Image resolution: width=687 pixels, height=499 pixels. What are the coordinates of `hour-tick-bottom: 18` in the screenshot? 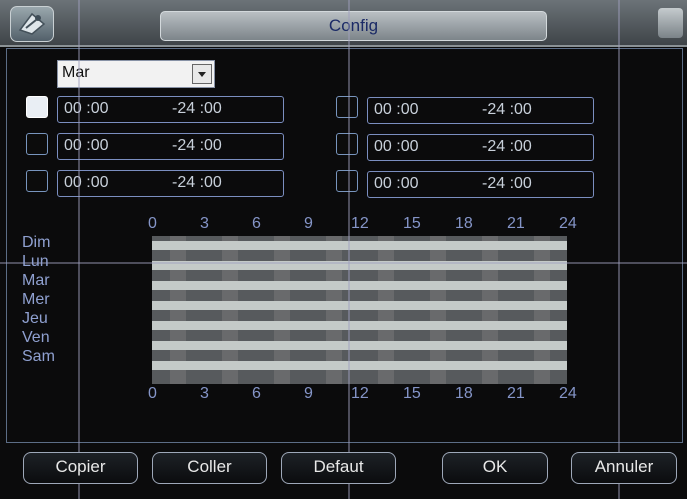 It's located at (464, 393).